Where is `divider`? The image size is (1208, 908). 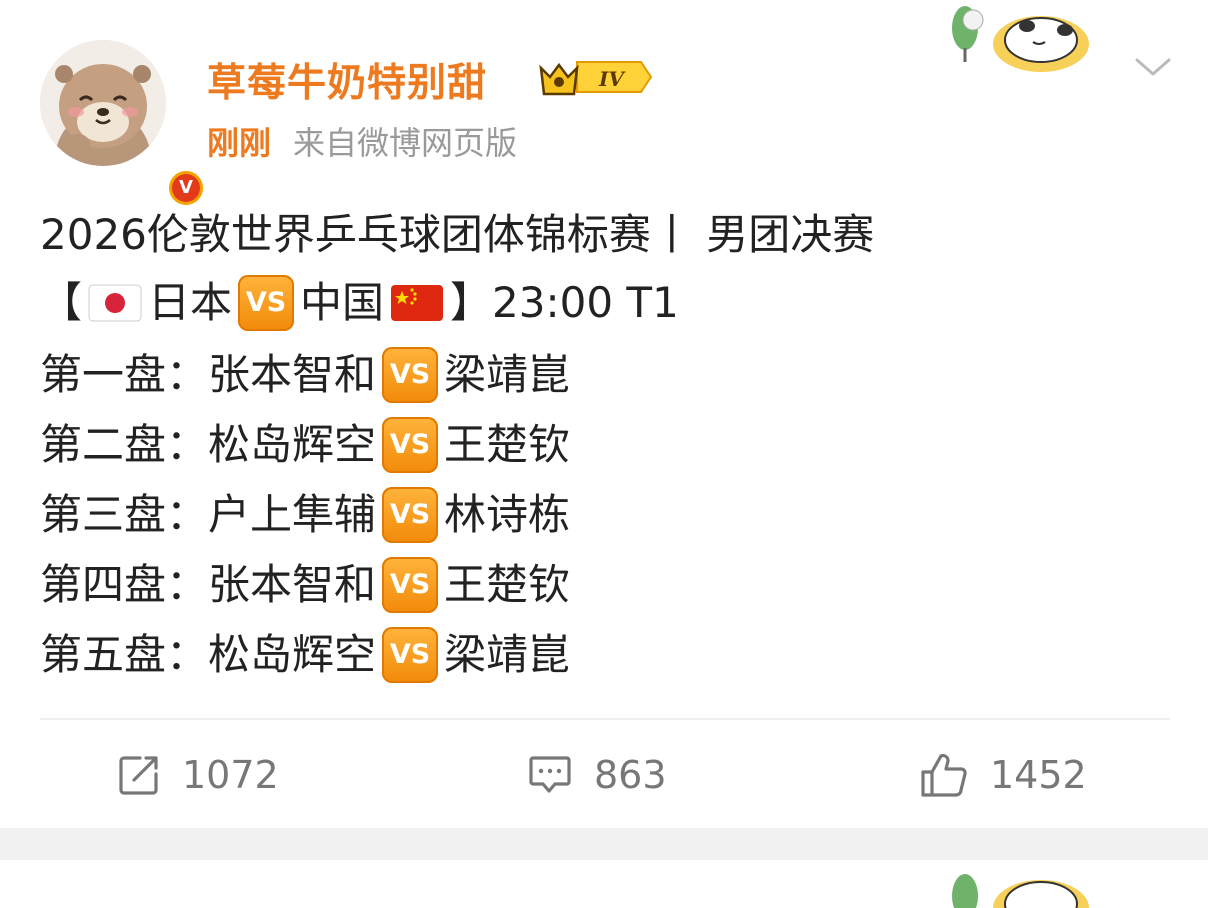 divider is located at coordinates (605, 719).